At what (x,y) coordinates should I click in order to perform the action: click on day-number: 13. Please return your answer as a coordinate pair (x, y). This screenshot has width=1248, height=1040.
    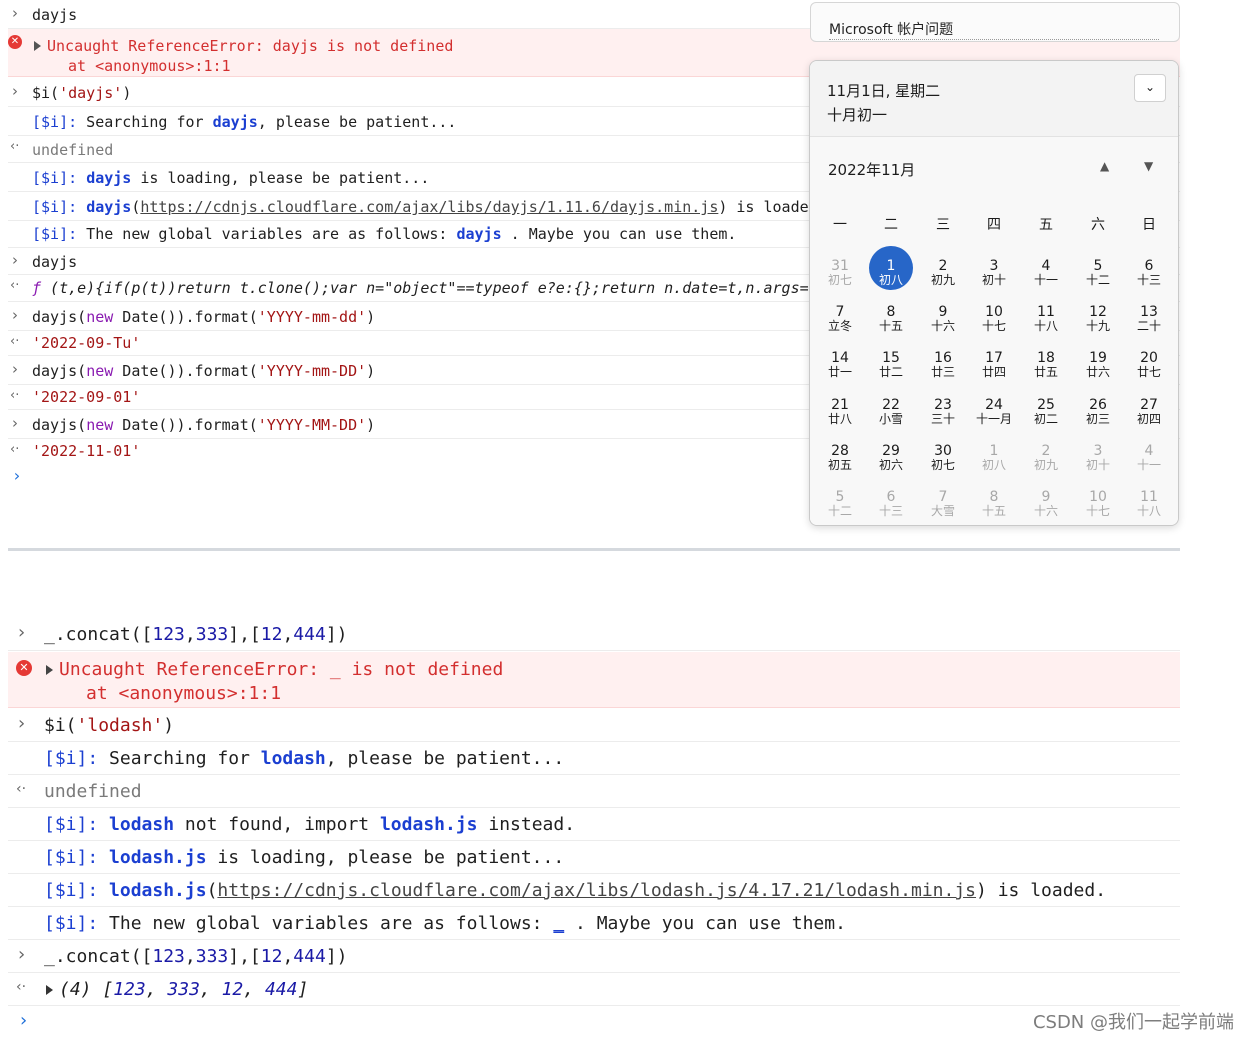
    Looking at the image, I should click on (1149, 312).